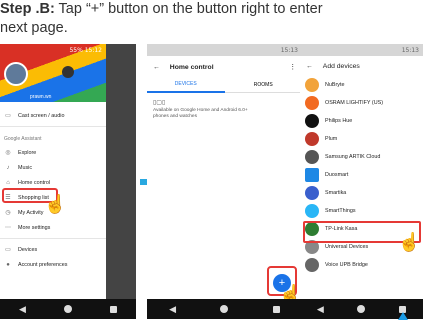 The image size is (423, 321). I want to click on nubryte-logo-icon, so click(312, 85).